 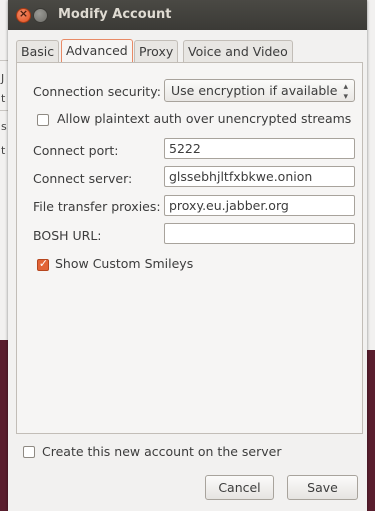 I want to click on bosh-url-input, so click(x=259, y=233).